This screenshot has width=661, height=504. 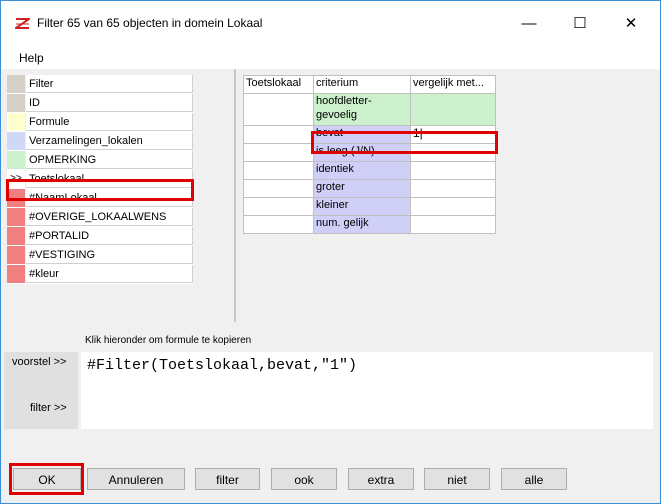 I want to click on field-list-row: #PORTALID, so click(x=100, y=236).